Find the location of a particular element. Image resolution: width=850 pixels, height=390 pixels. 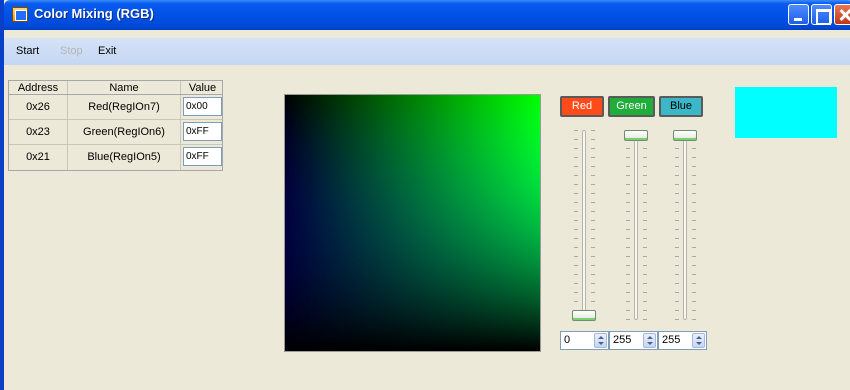

close-button is located at coordinates (842, 14).